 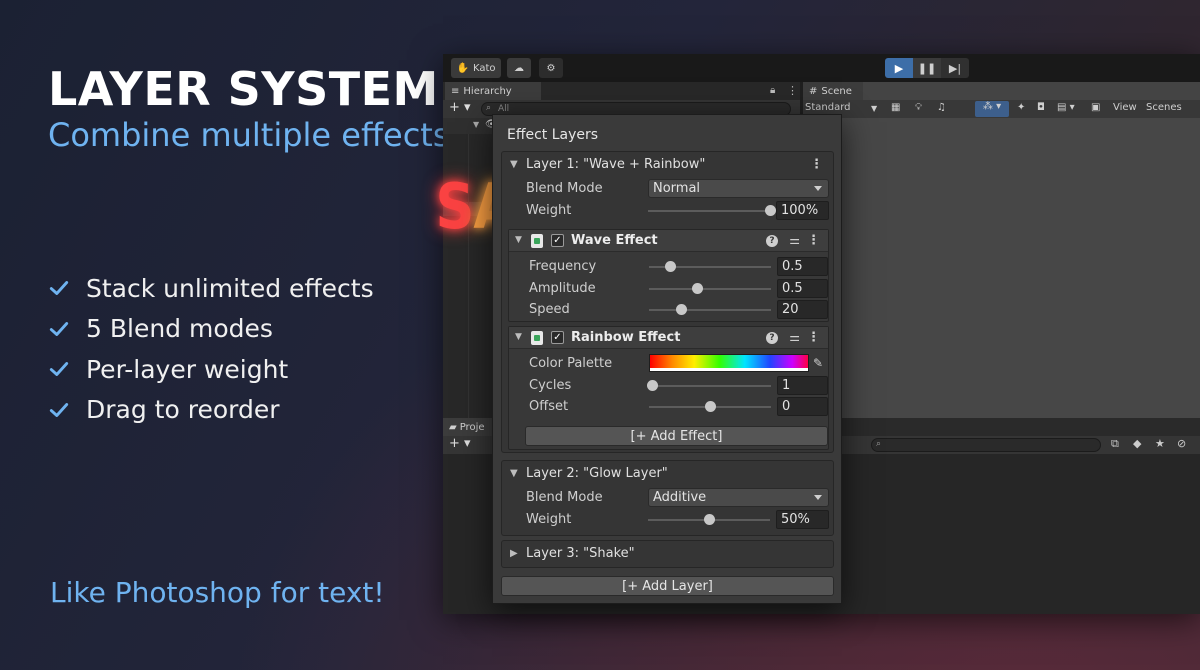 I want to click on blend-mode-value: Additive, so click(x=680, y=497).